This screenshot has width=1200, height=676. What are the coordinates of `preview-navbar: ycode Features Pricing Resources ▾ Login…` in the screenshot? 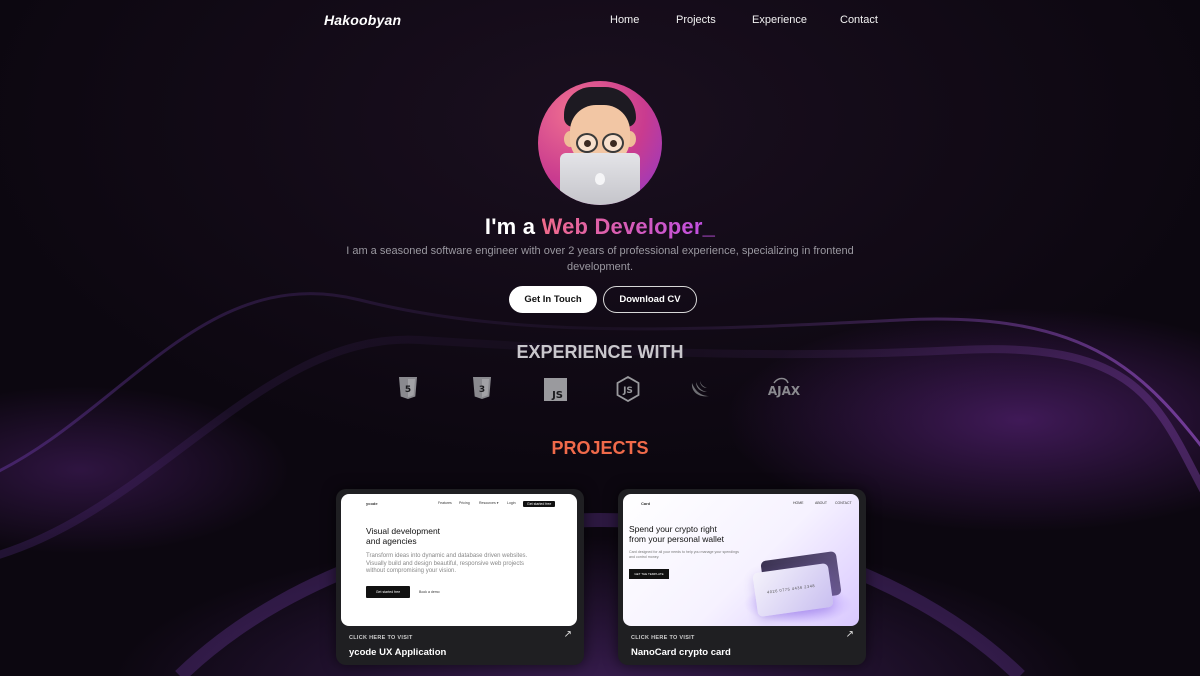 It's located at (459, 504).